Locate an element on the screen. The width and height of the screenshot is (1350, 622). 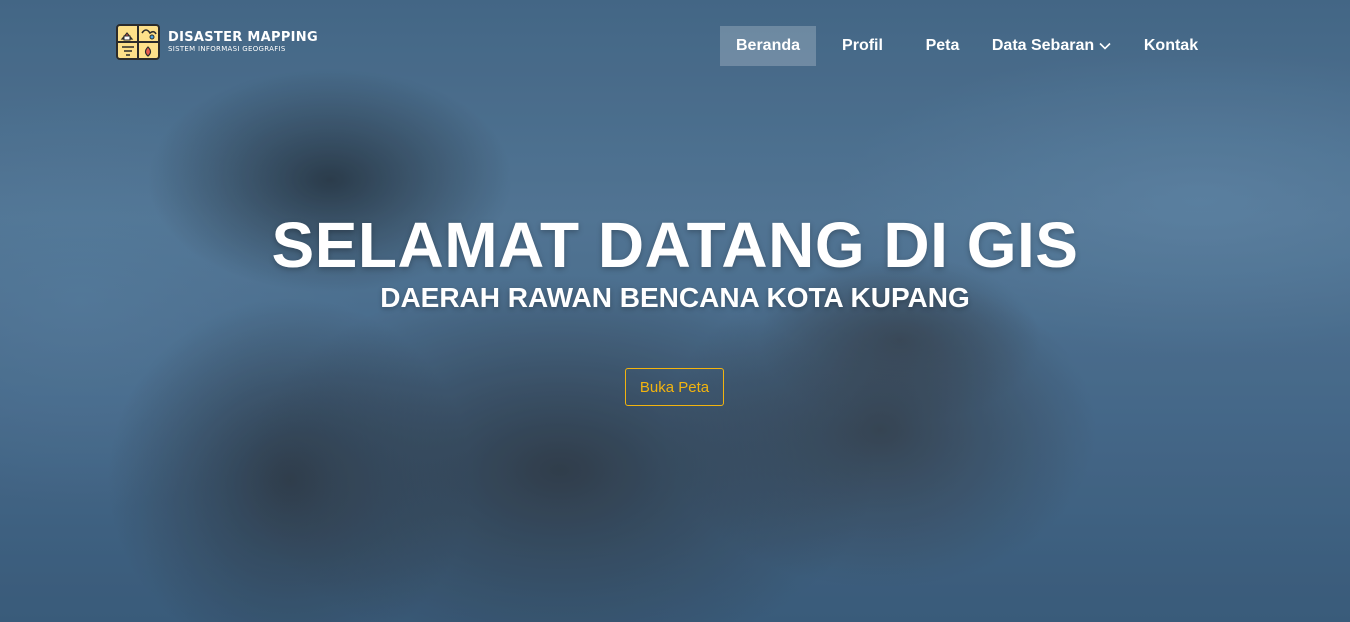
main-nav: Beranda Profil Peta Data Sebaran Kontak is located at coordinates (967, 46).